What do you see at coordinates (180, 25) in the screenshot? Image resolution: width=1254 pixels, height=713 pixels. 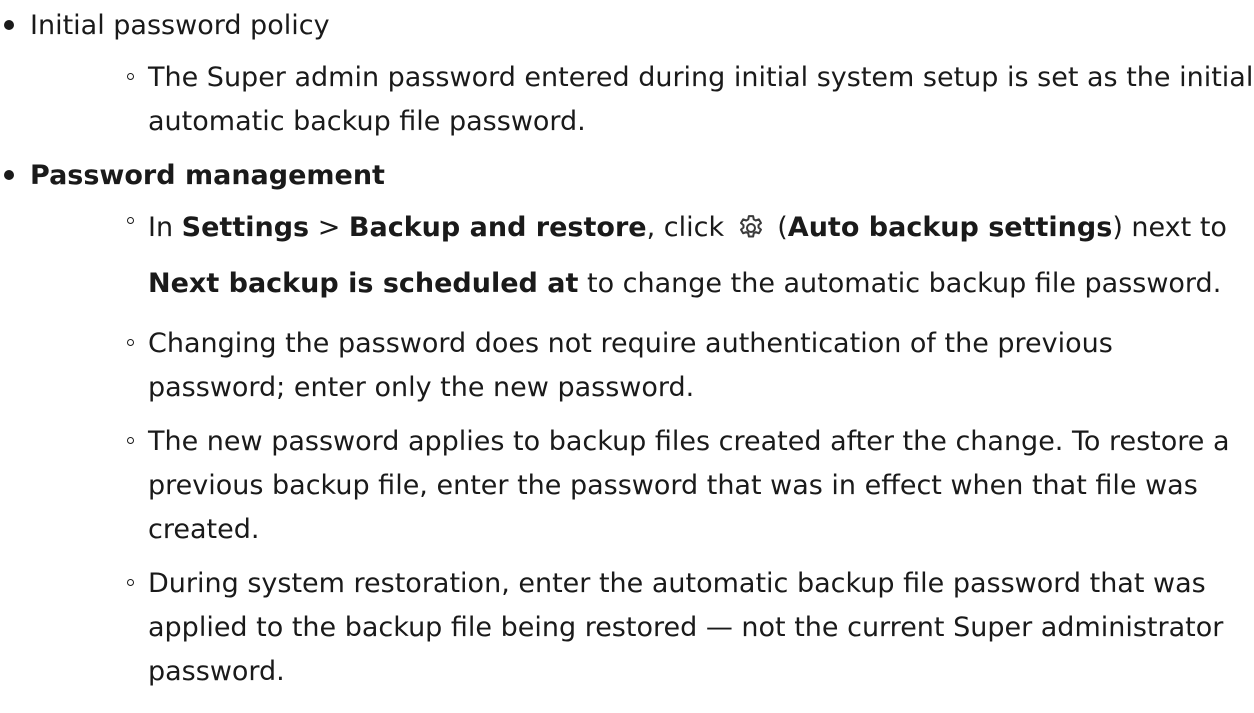 I see `section-heading: Initial password policy` at bounding box center [180, 25].